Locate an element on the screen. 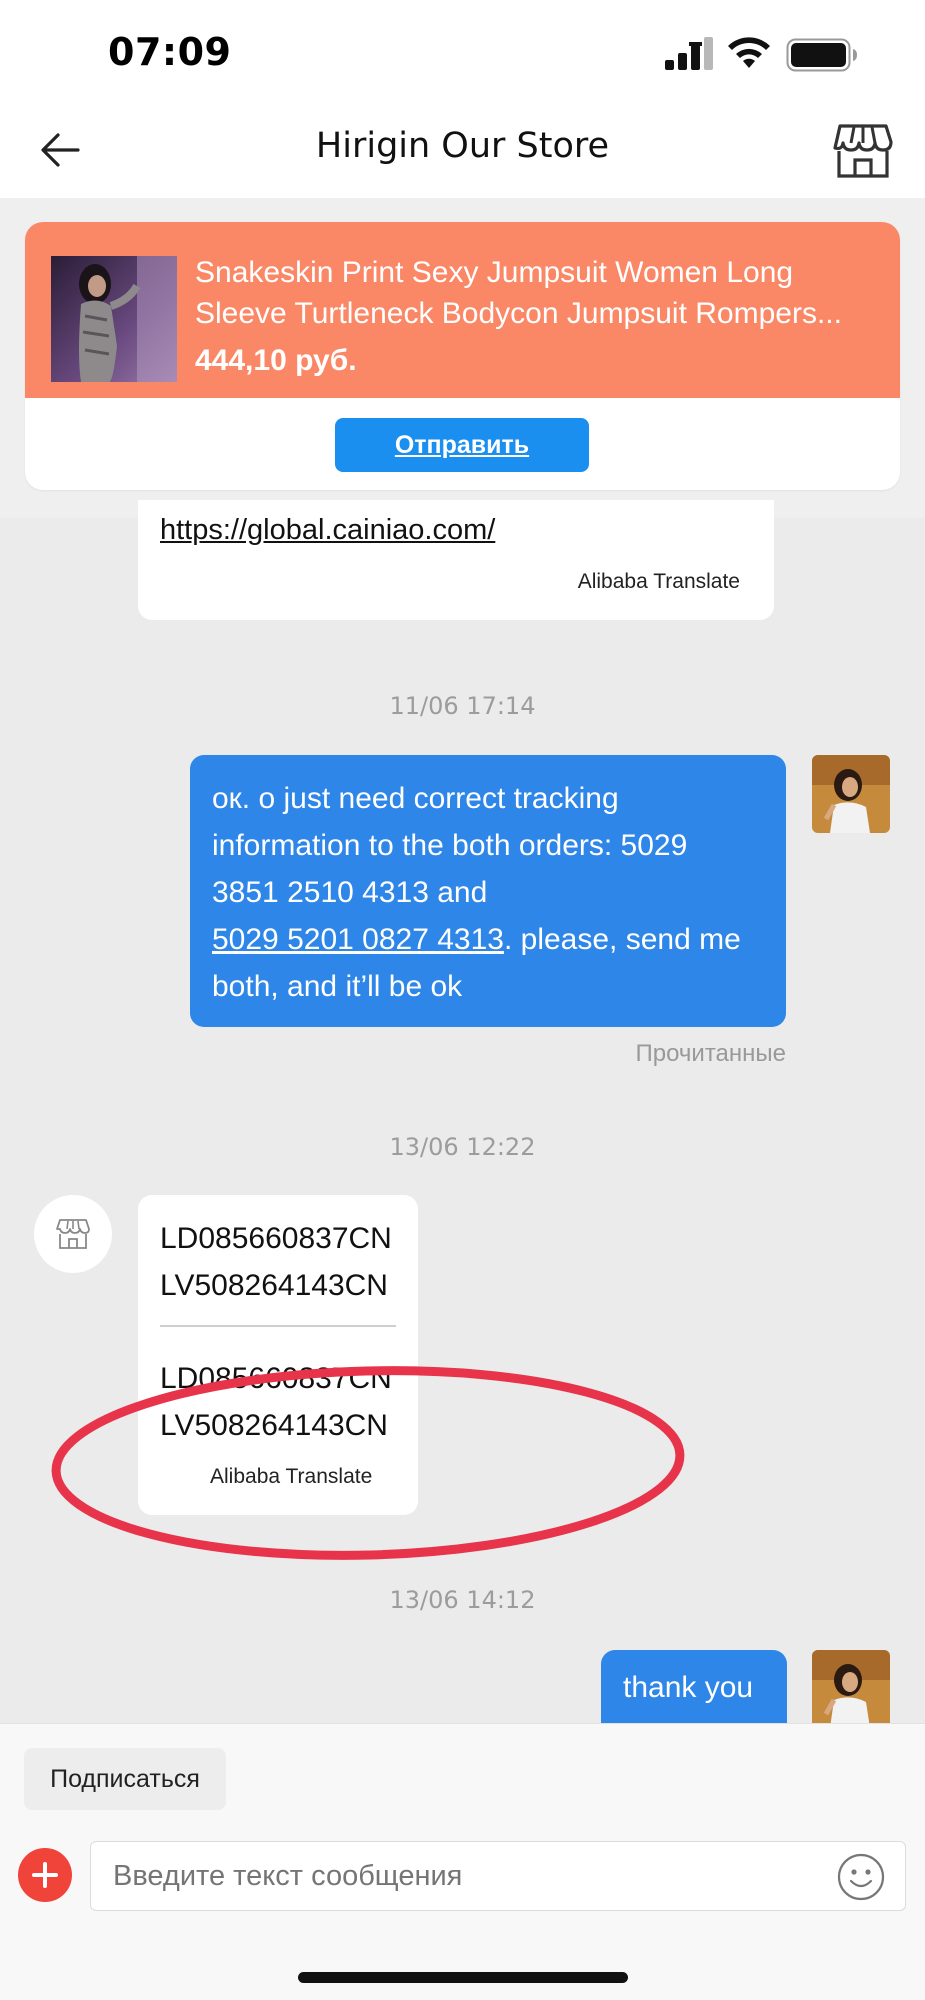 This screenshot has height=2000, width=925. emoji-button is located at coordinates (861, 1877).